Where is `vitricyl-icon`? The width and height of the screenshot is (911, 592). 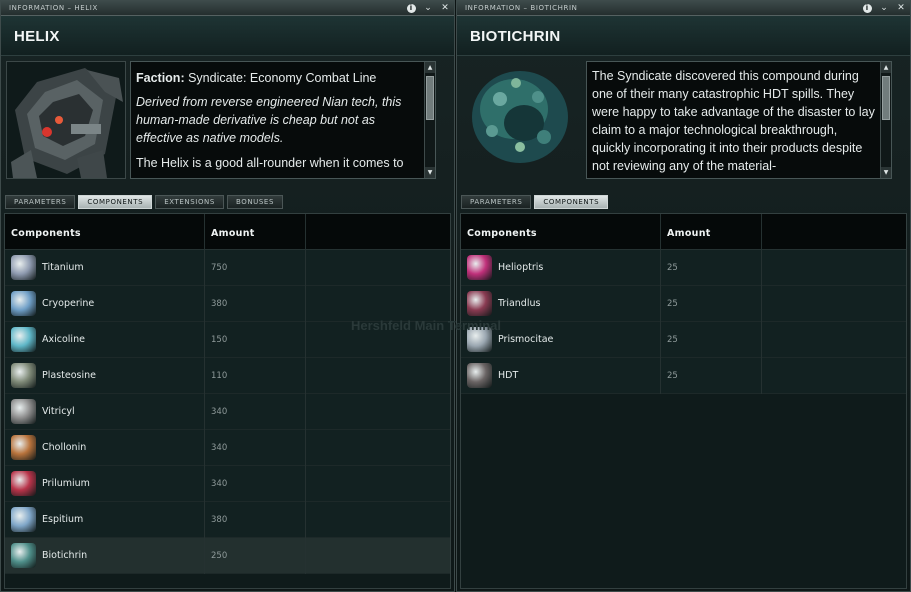
vitricyl-icon is located at coordinates (23, 411).